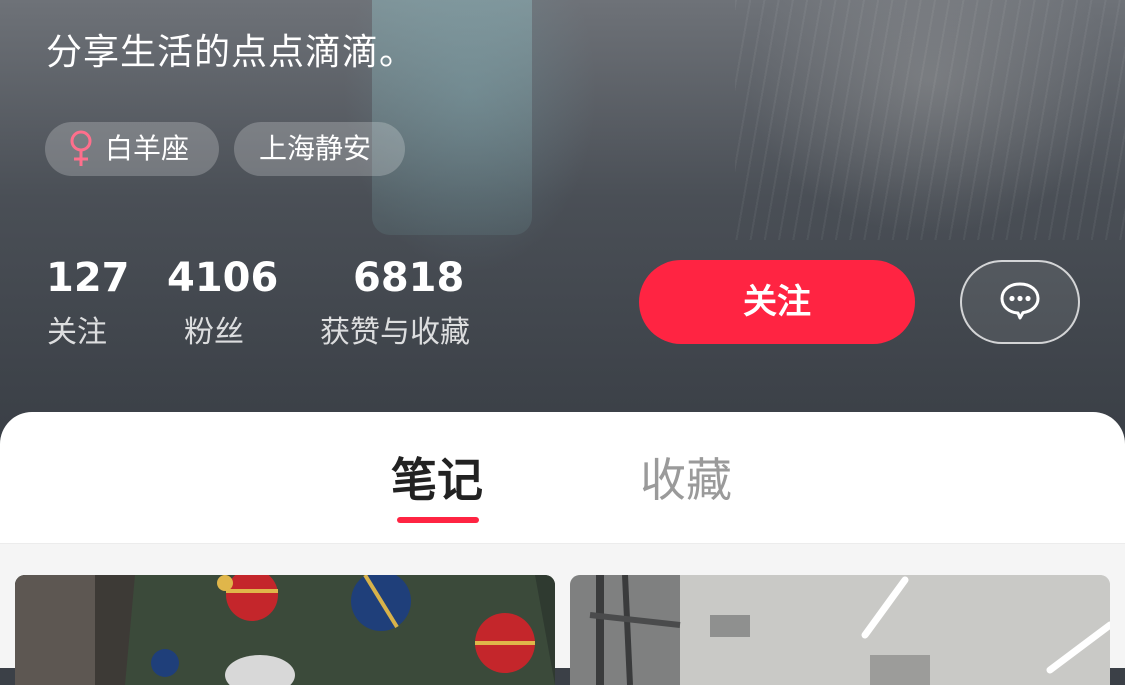 Image resolution: width=1125 pixels, height=685 pixels. I want to click on follow-button: 关注, so click(777, 302).